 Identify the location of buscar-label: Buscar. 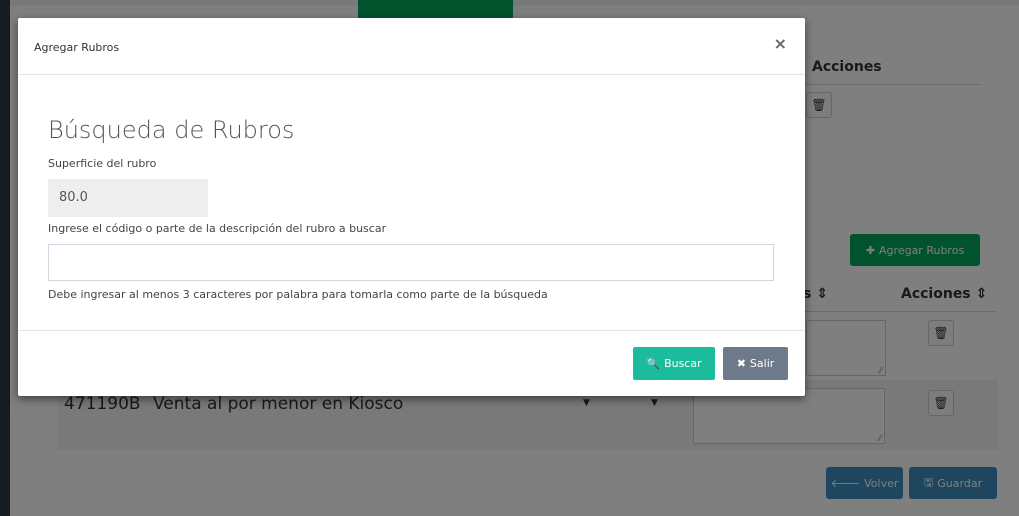
(683, 363).